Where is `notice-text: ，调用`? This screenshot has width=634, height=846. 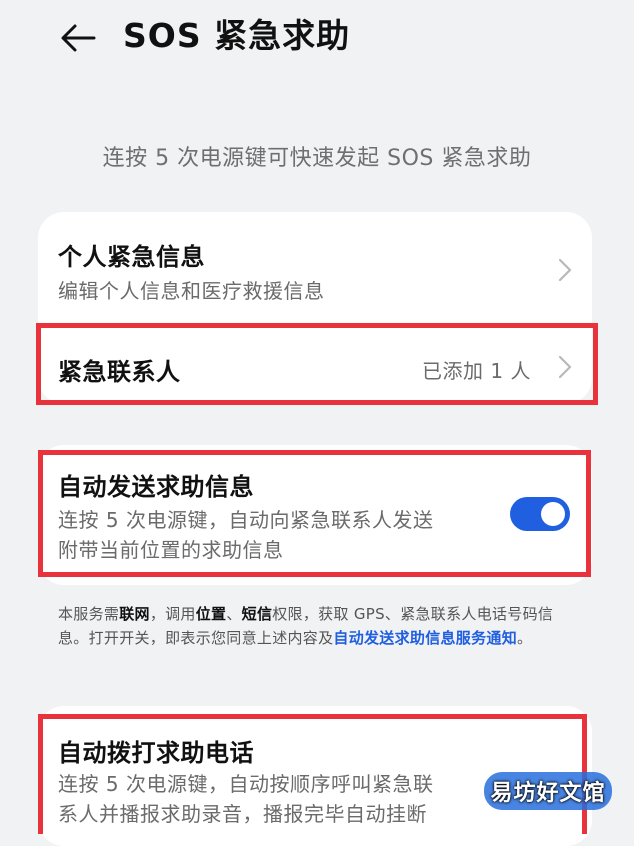 notice-text: ，调用 is located at coordinates (172, 614).